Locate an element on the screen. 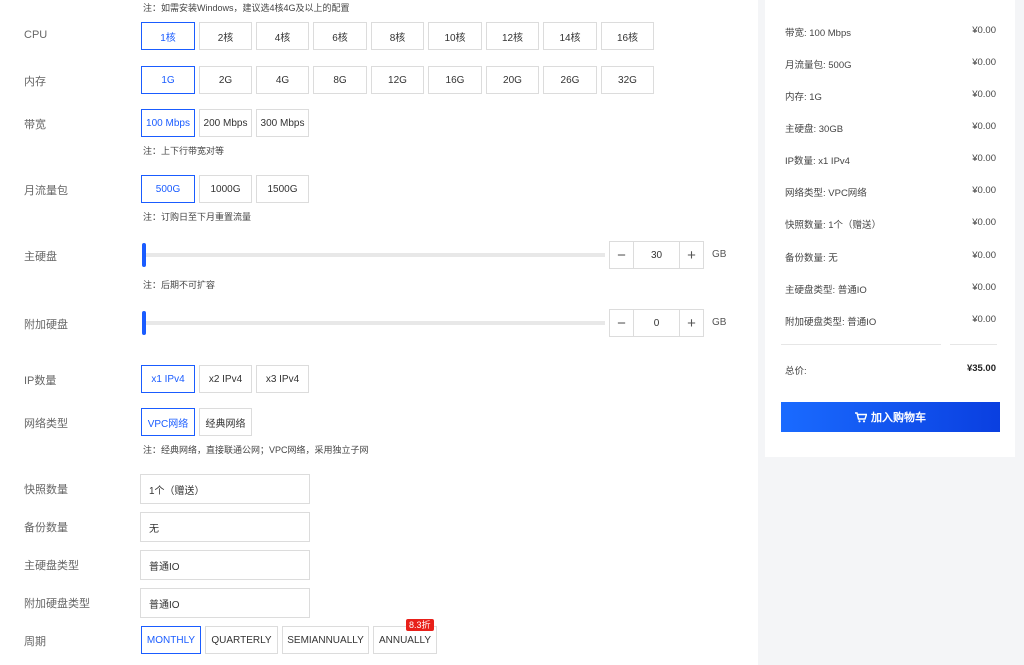  label-ip: IP数量 is located at coordinates (40, 381).